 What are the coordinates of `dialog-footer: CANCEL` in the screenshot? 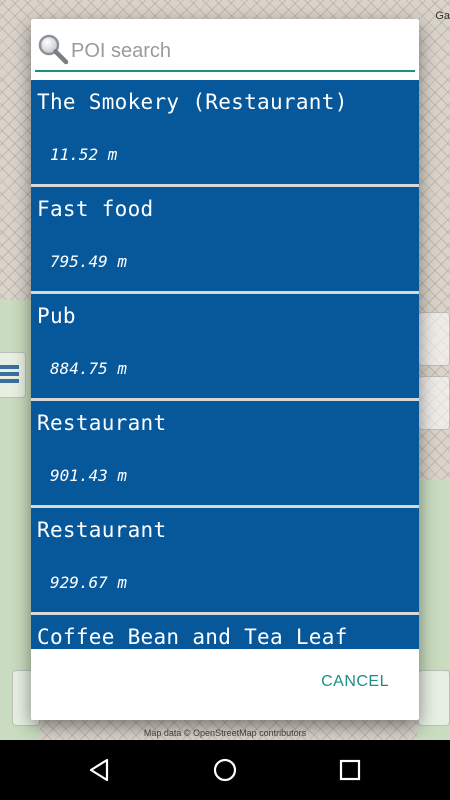 It's located at (225, 684).